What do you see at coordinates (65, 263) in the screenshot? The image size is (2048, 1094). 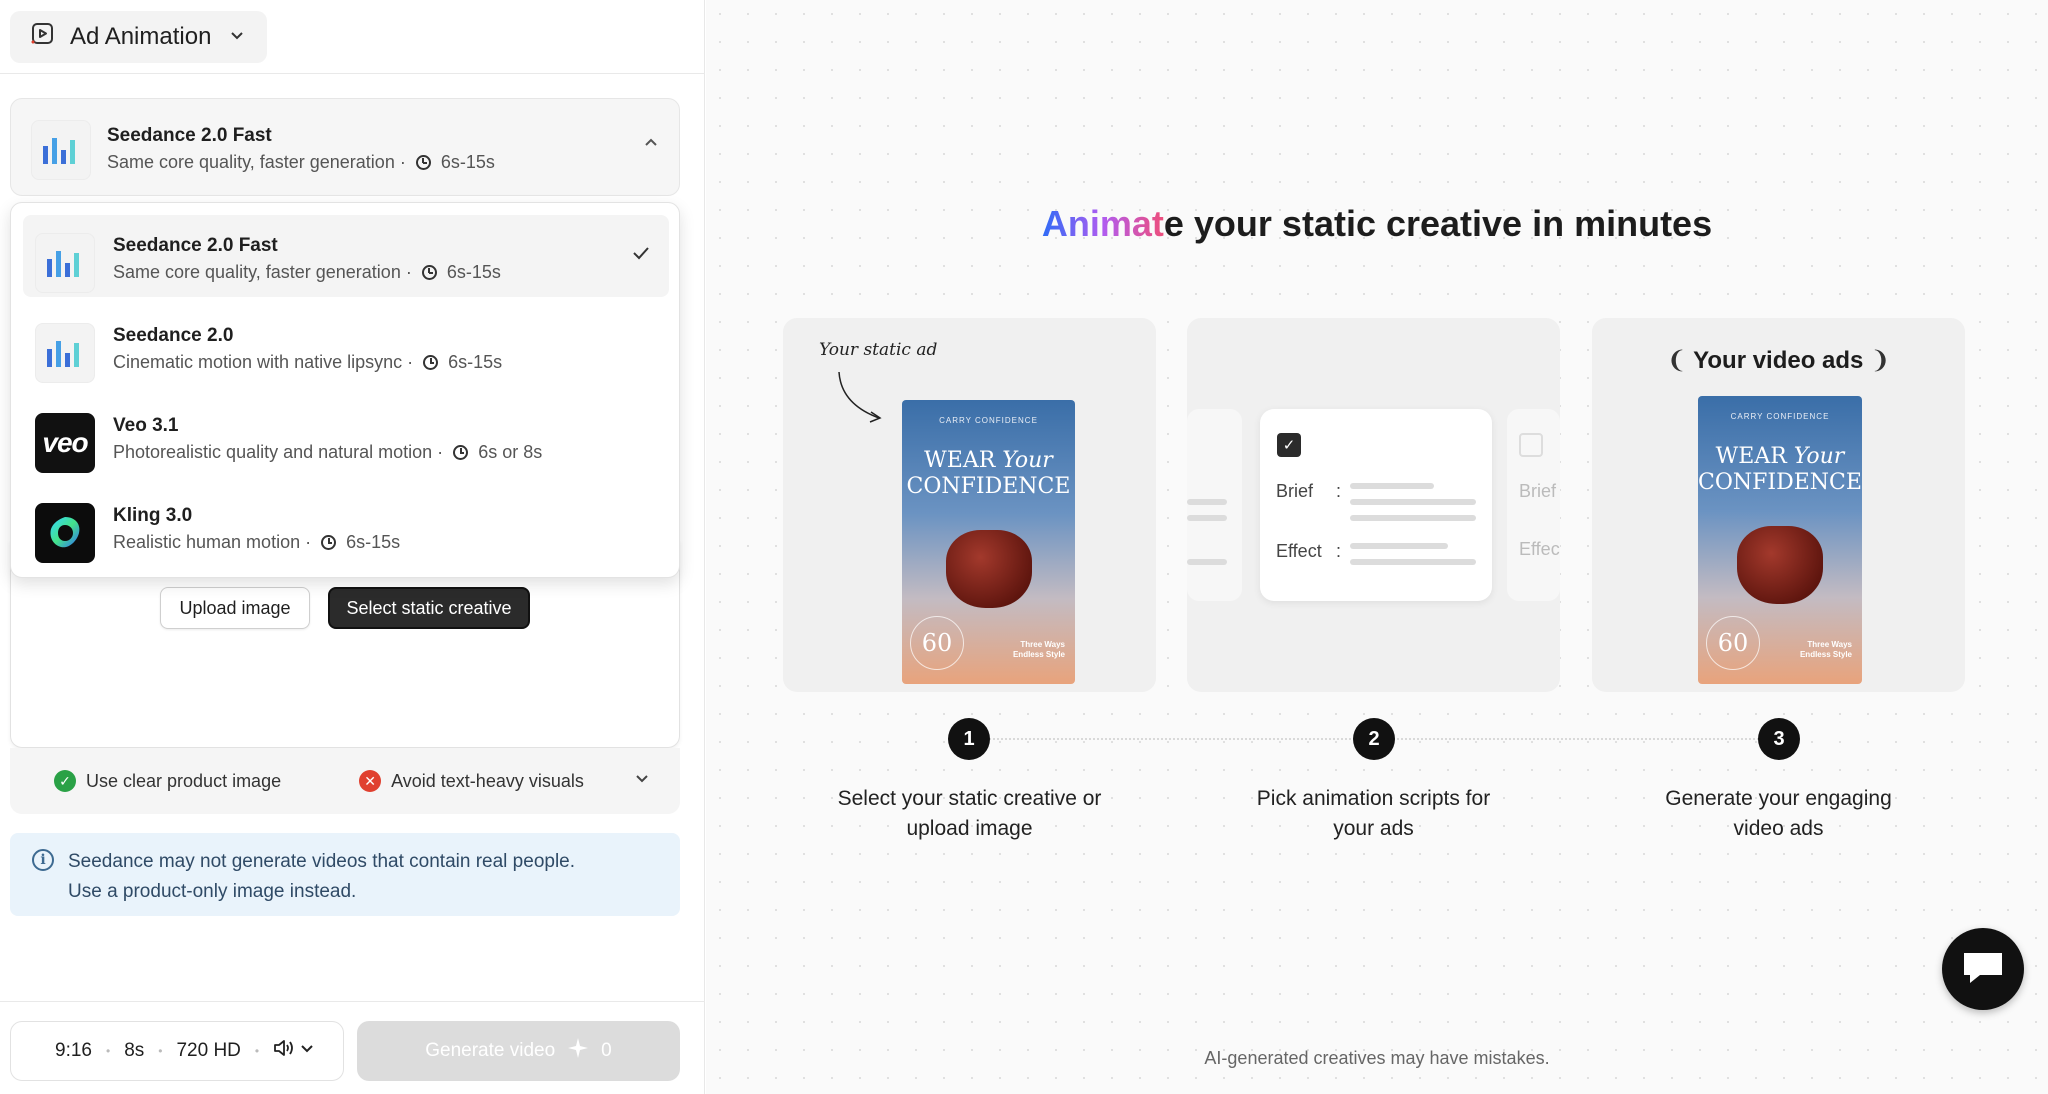 I see `seedance-logo-icon` at bounding box center [65, 263].